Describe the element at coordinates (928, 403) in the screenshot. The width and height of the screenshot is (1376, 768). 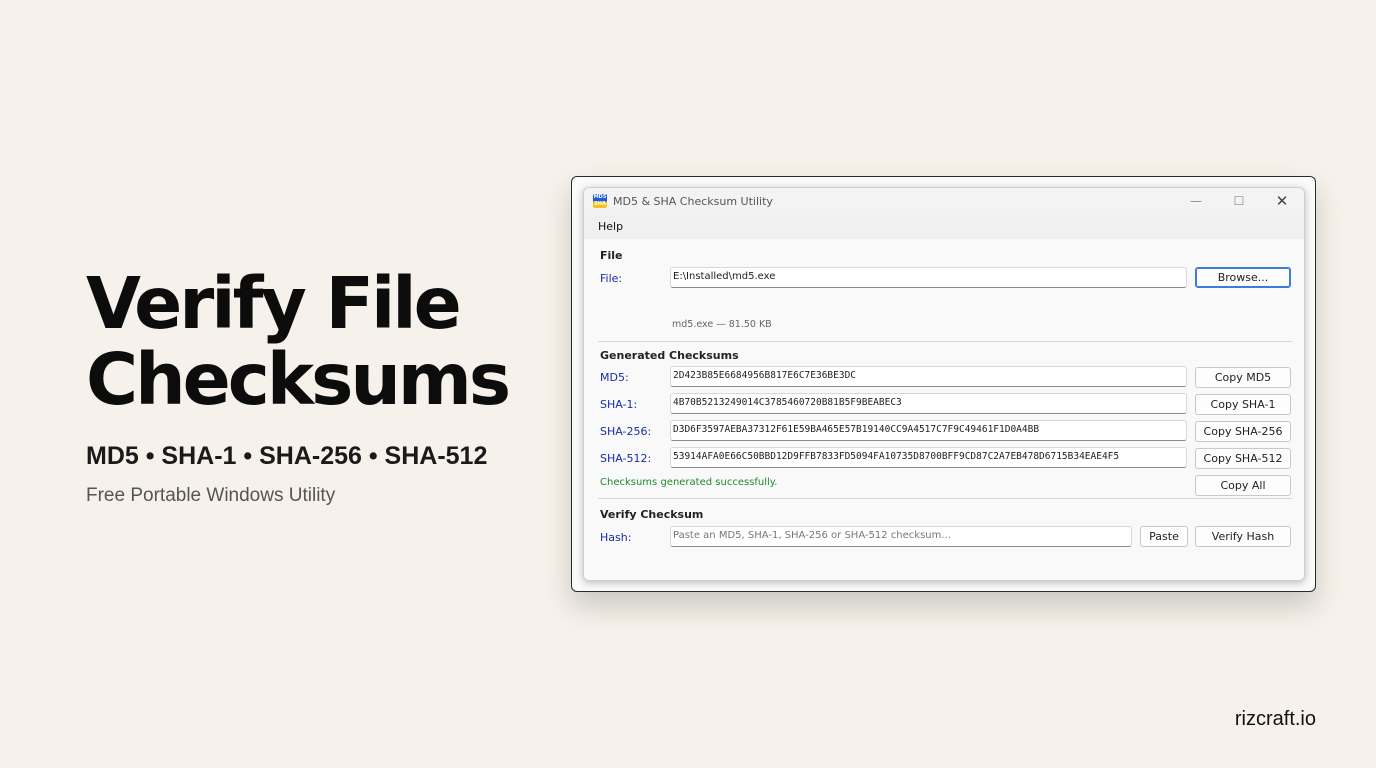
I see `sha1-field: 4B70B5213249014C3785460720B81B5F9BEABEC3` at that location.